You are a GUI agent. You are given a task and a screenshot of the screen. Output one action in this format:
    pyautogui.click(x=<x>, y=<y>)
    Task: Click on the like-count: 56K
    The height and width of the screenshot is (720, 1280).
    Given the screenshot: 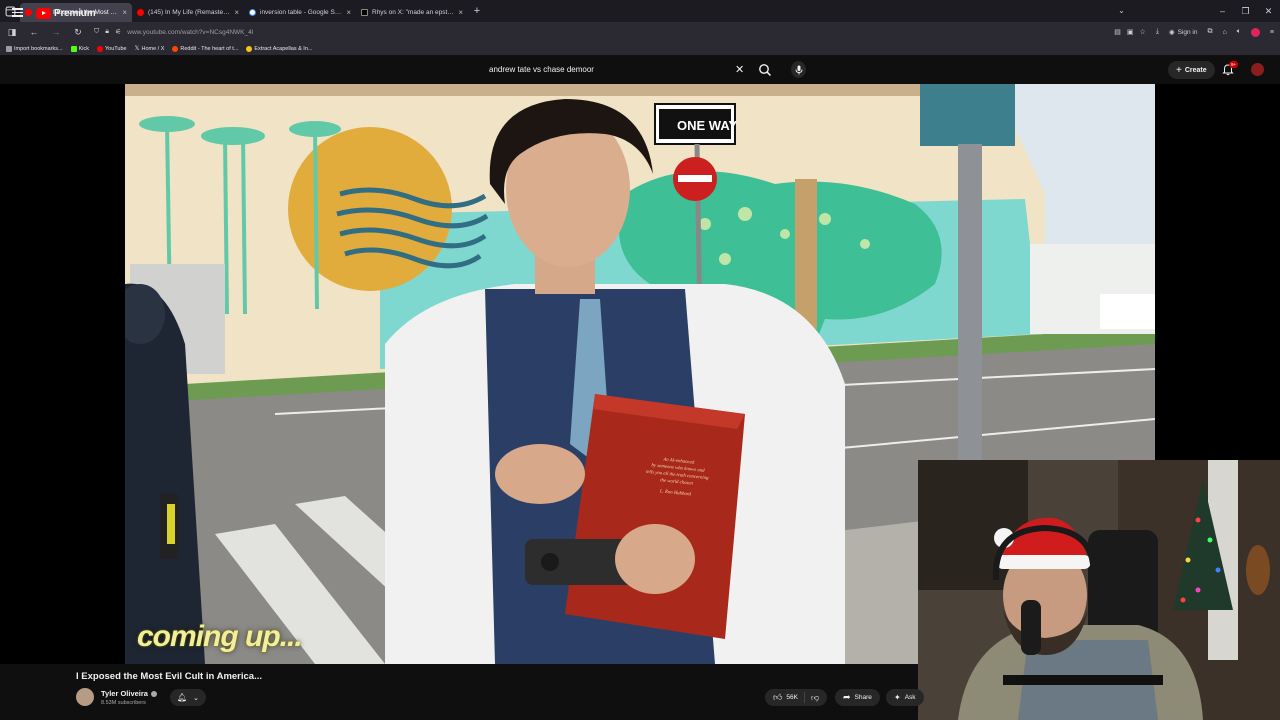 What is the action you would take?
    pyautogui.click(x=792, y=697)
    